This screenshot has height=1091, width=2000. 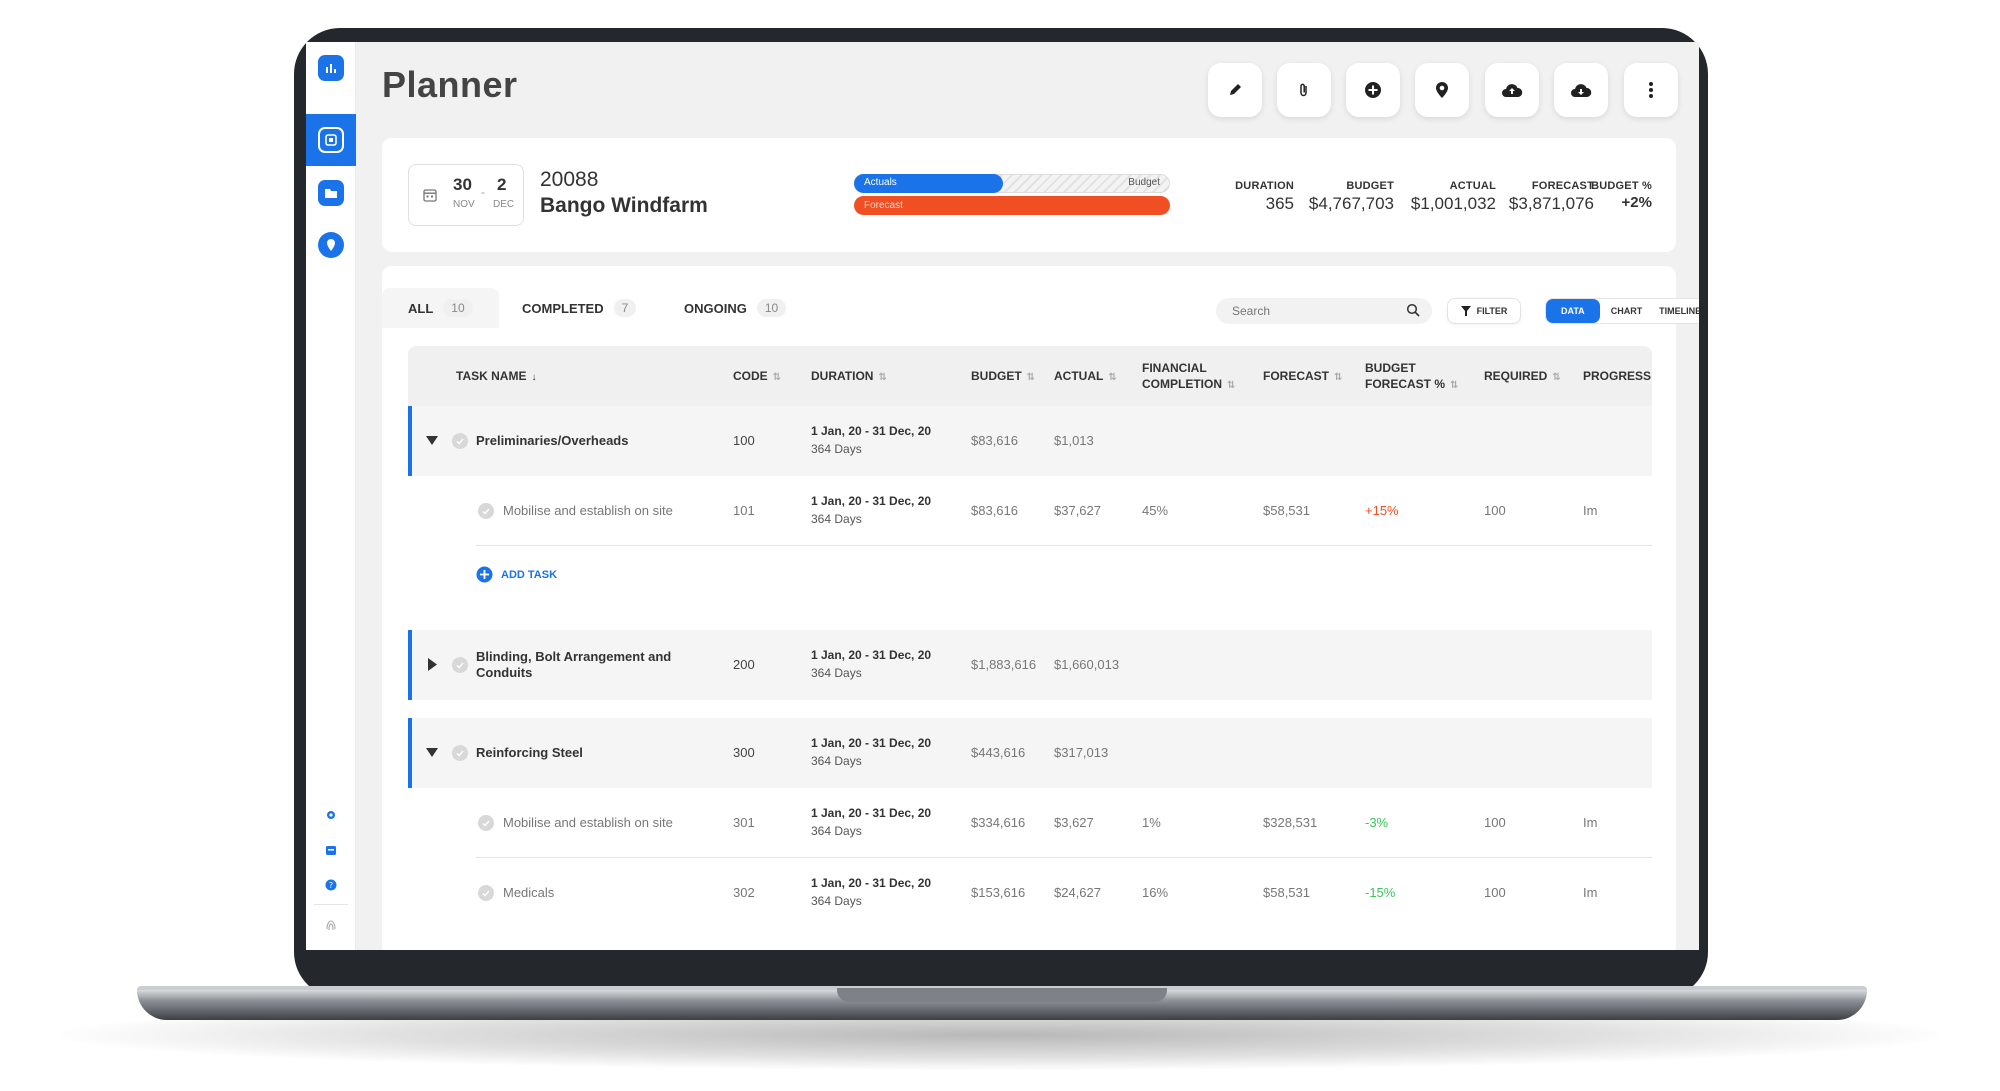 I want to click on start-day: 30, so click(x=462, y=184).